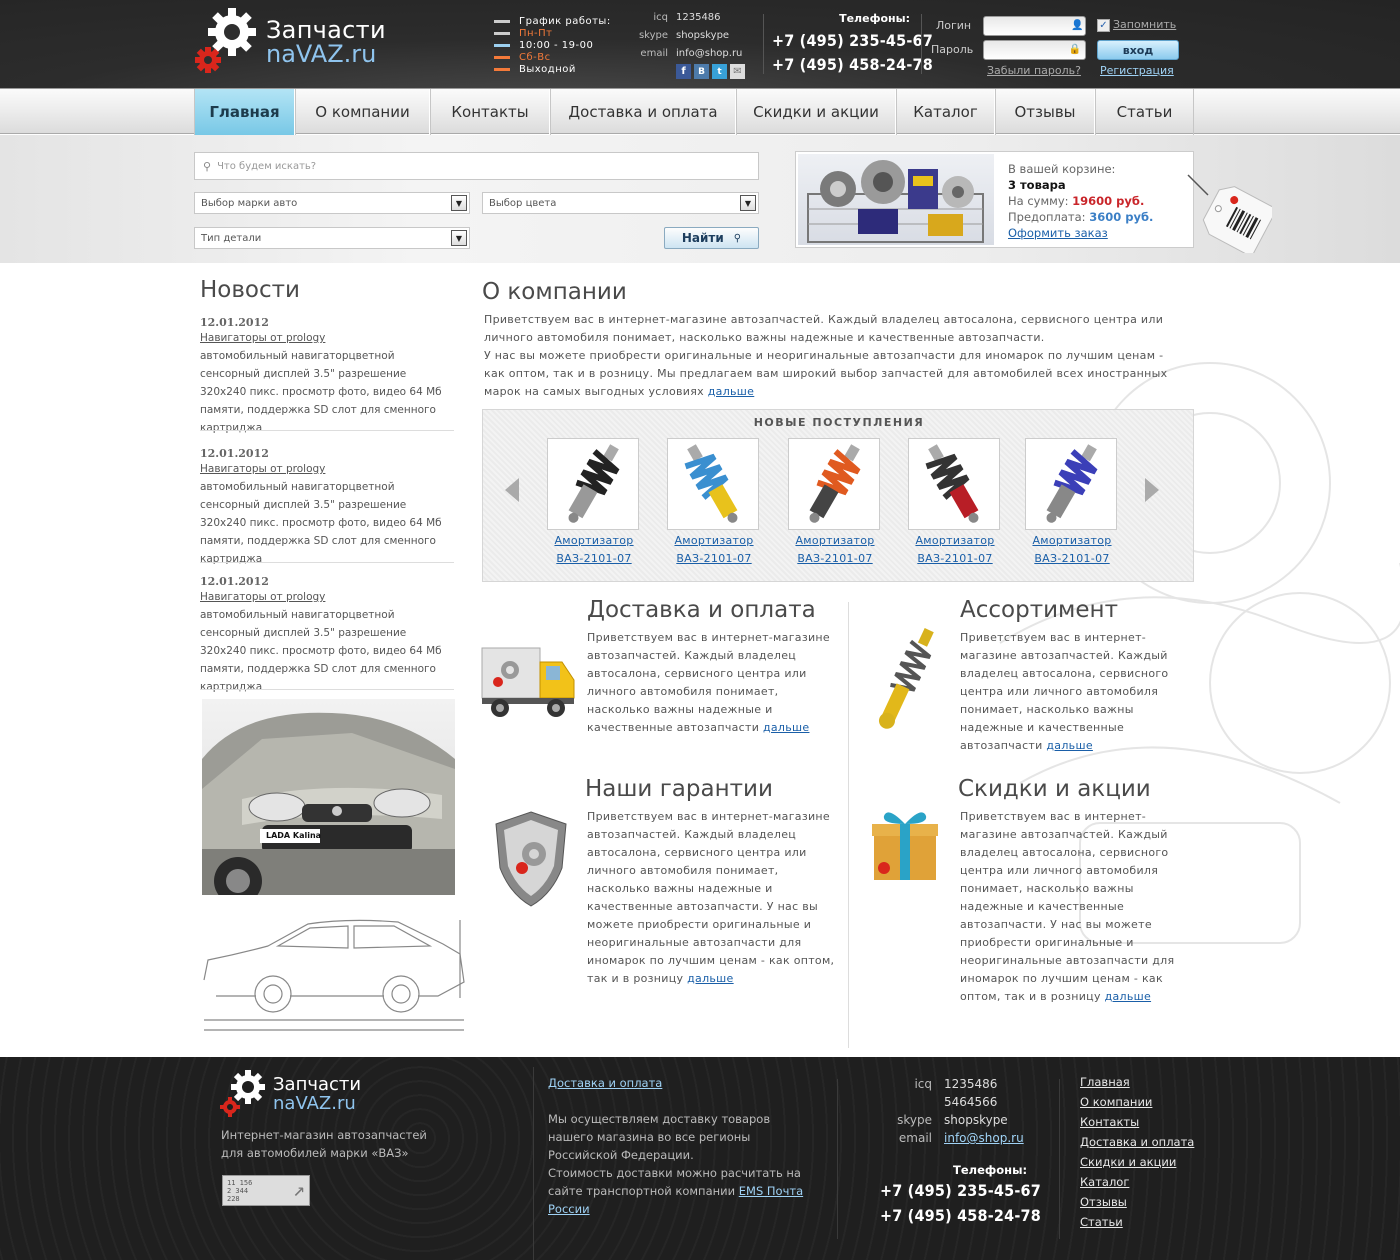 This screenshot has height=1260, width=1400. What do you see at coordinates (1034, 50) in the screenshot?
I see `password-input: 🔒` at bounding box center [1034, 50].